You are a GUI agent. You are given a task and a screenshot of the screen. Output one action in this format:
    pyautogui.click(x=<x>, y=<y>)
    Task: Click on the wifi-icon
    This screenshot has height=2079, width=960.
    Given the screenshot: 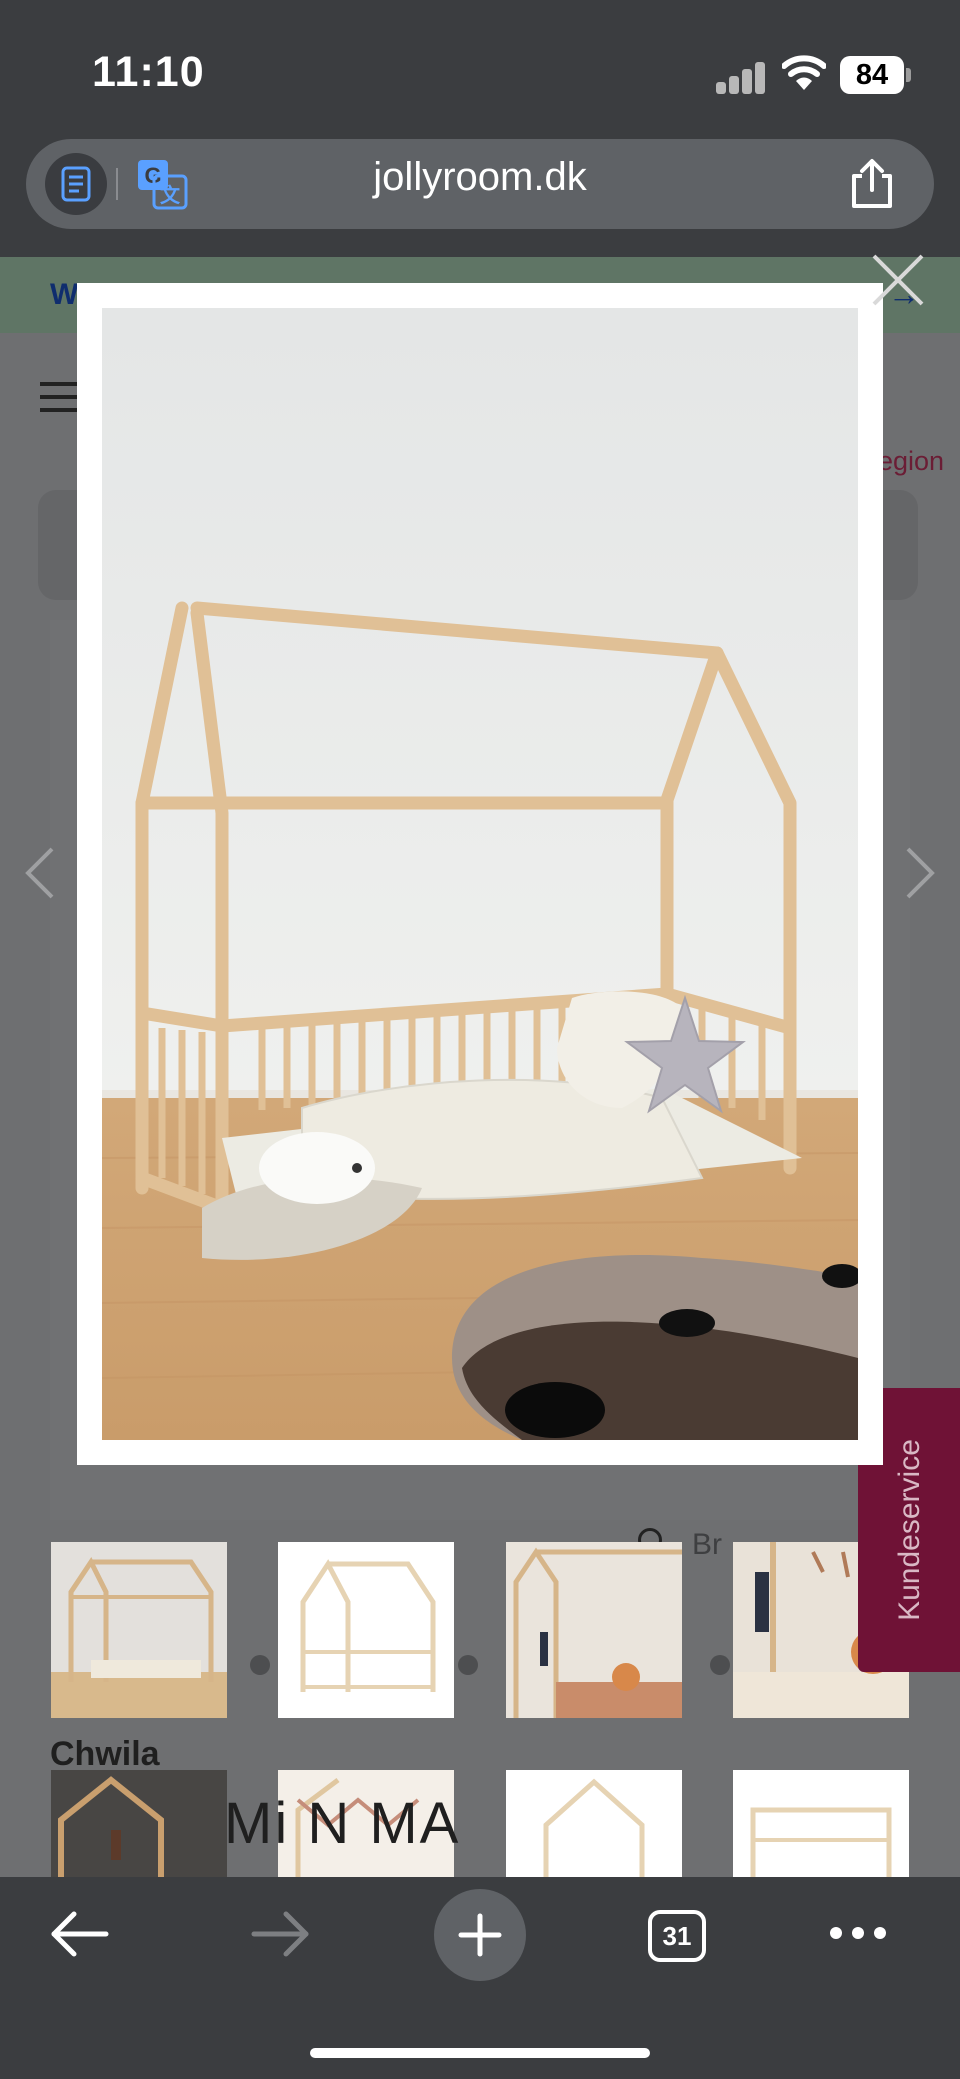 What is the action you would take?
    pyautogui.click(x=804, y=74)
    